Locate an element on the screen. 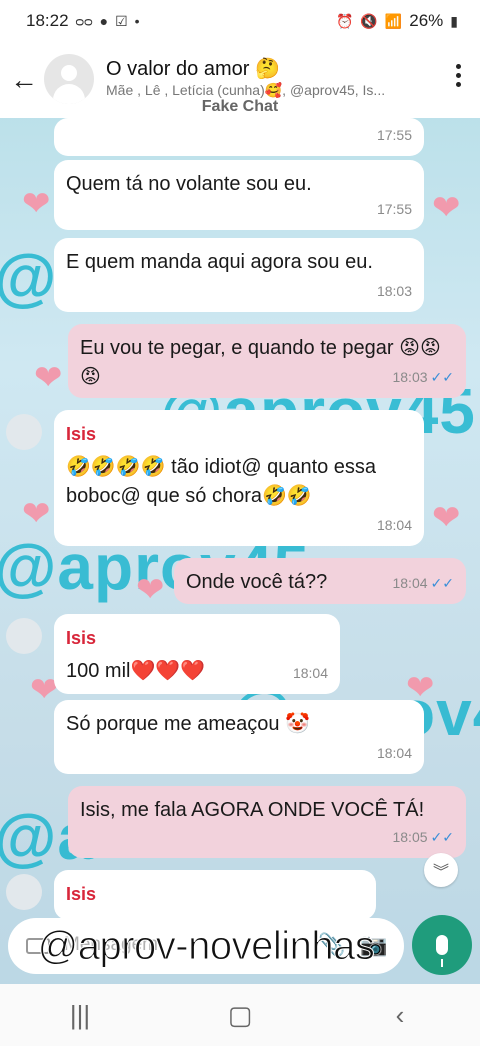  message-text: Onde você tá?? is located at coordinates (257, 582).